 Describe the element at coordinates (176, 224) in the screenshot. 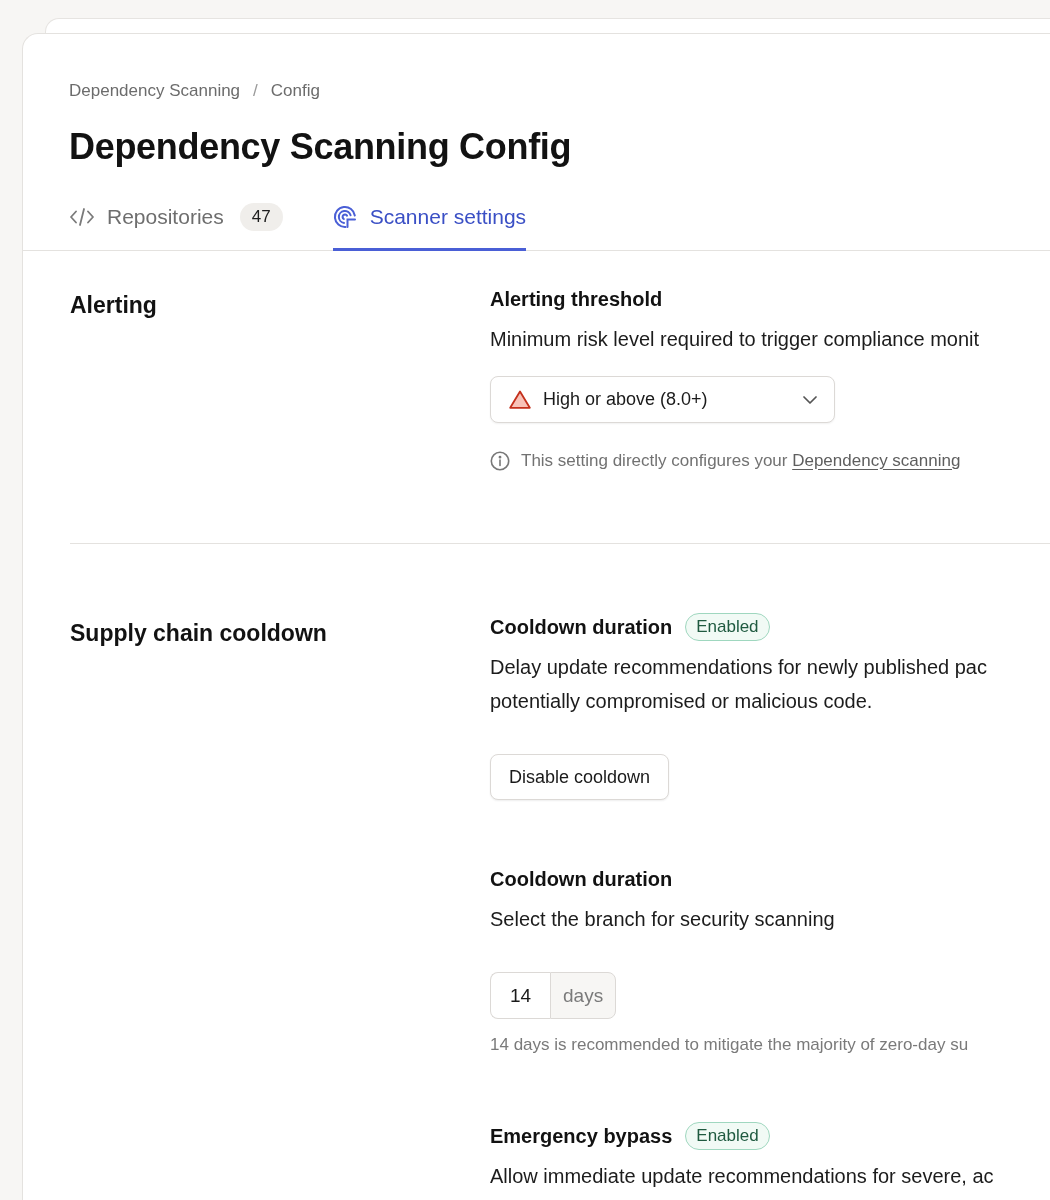

I see `tab: Repositories 47` at that location.